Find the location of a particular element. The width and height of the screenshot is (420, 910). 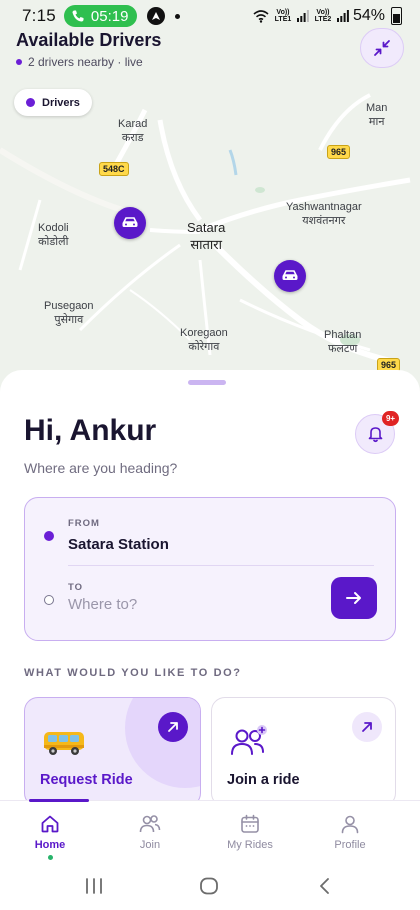

expand-map-button is located at coordinates (382, 48).